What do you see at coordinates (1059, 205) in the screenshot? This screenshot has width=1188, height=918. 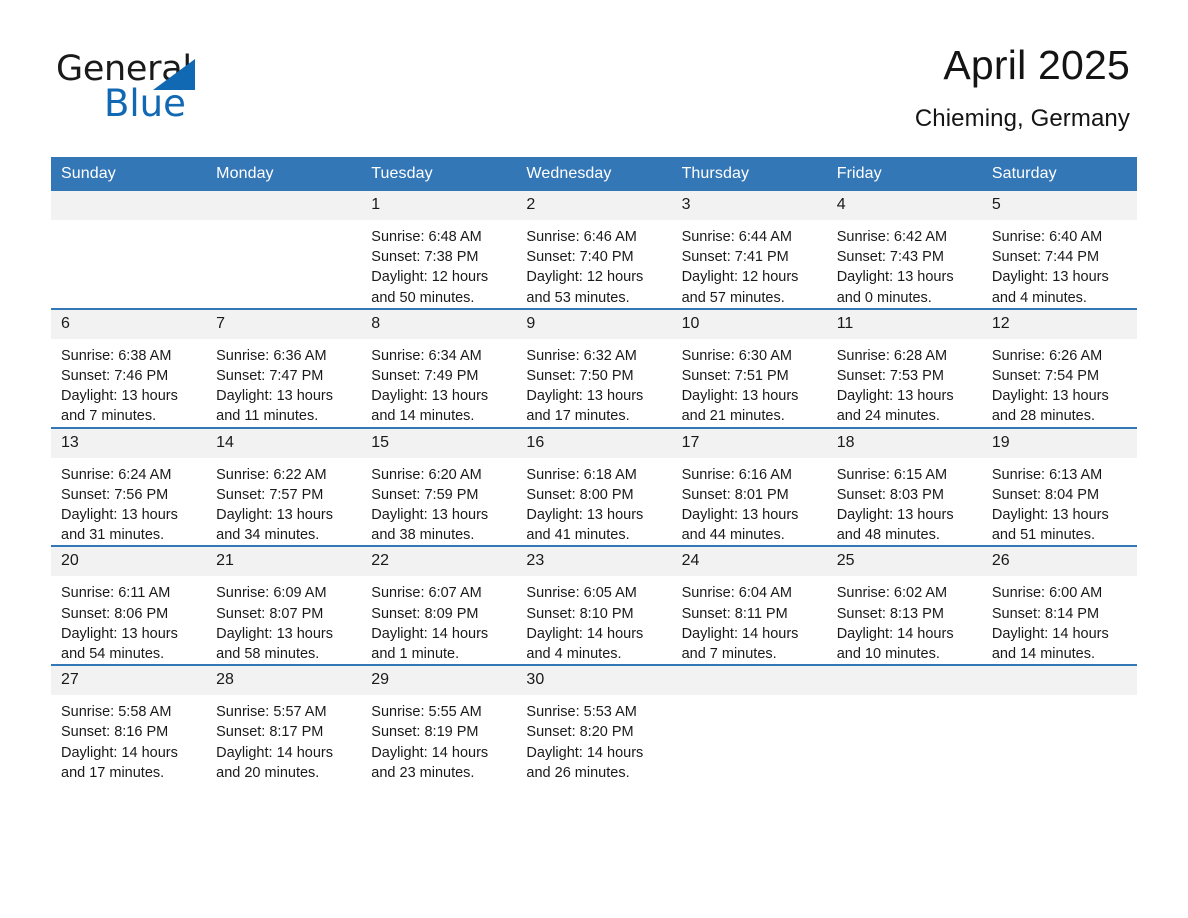 I see `day-number: 5` at bounding box center [1059, 205].